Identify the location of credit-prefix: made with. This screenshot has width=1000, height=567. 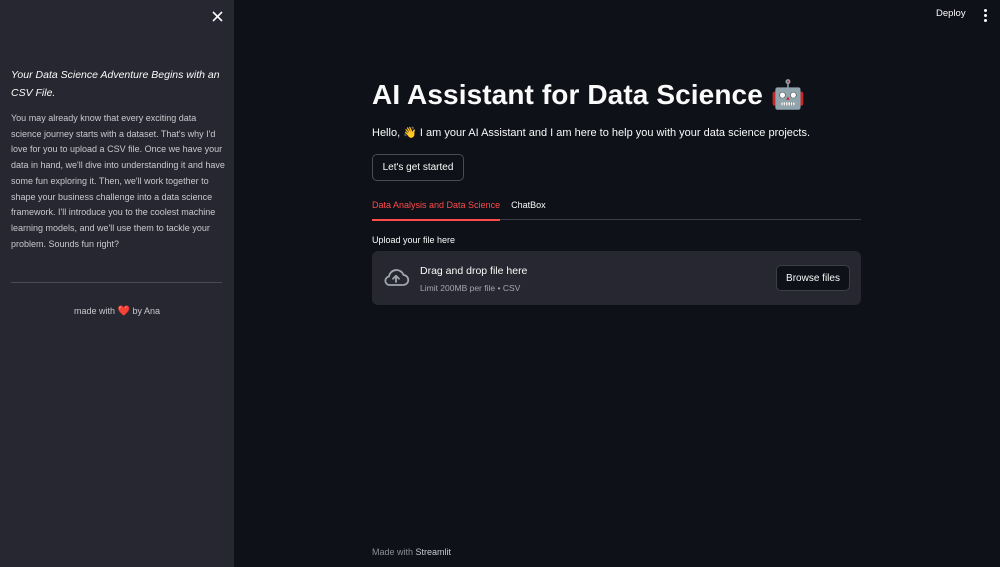
(94, 311).